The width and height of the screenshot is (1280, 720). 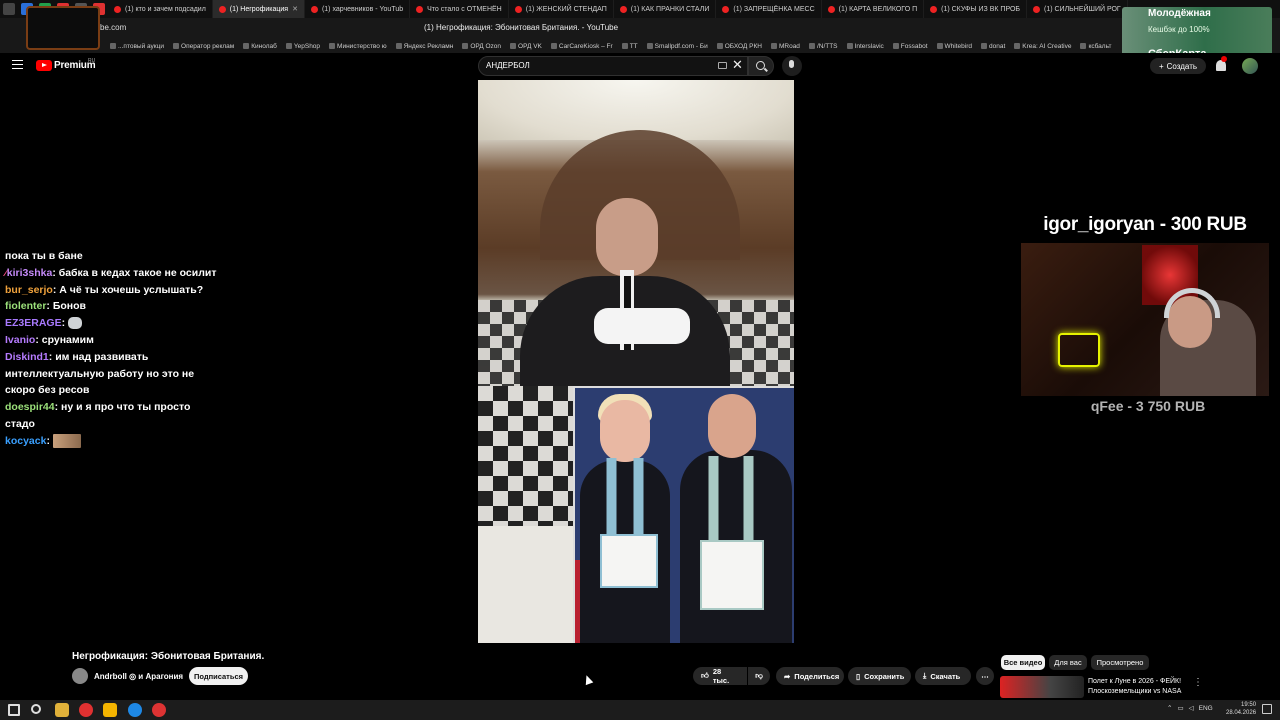 What do you see at coordinates (481, 46) in the screenshot?
I see `bookmark-item: ОРД Ozon` at bounding box center [481, 46].